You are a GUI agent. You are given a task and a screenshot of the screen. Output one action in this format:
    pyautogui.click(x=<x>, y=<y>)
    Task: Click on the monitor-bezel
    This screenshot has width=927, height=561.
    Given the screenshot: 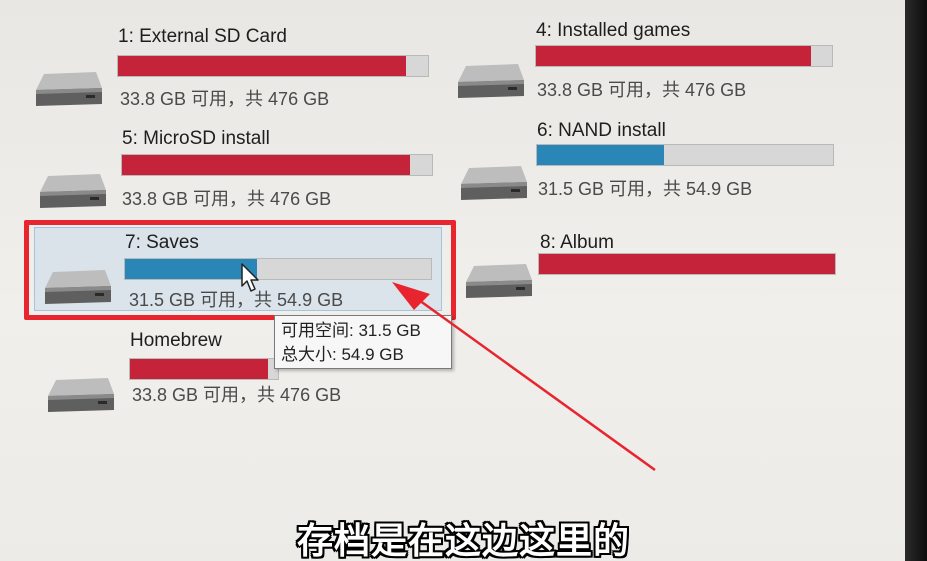 What is the action you would take?
    pyautogui.click(x=916, y=280)
    